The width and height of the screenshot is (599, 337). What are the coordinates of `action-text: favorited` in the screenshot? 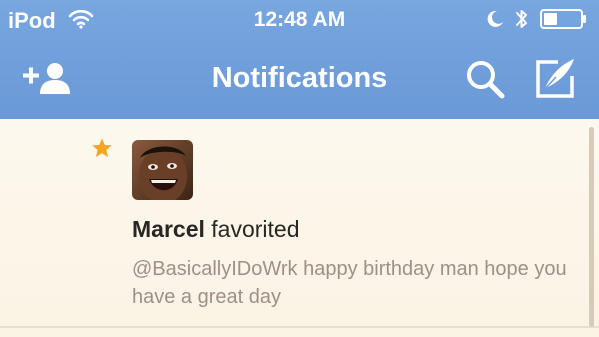 It's located at (255, 229).